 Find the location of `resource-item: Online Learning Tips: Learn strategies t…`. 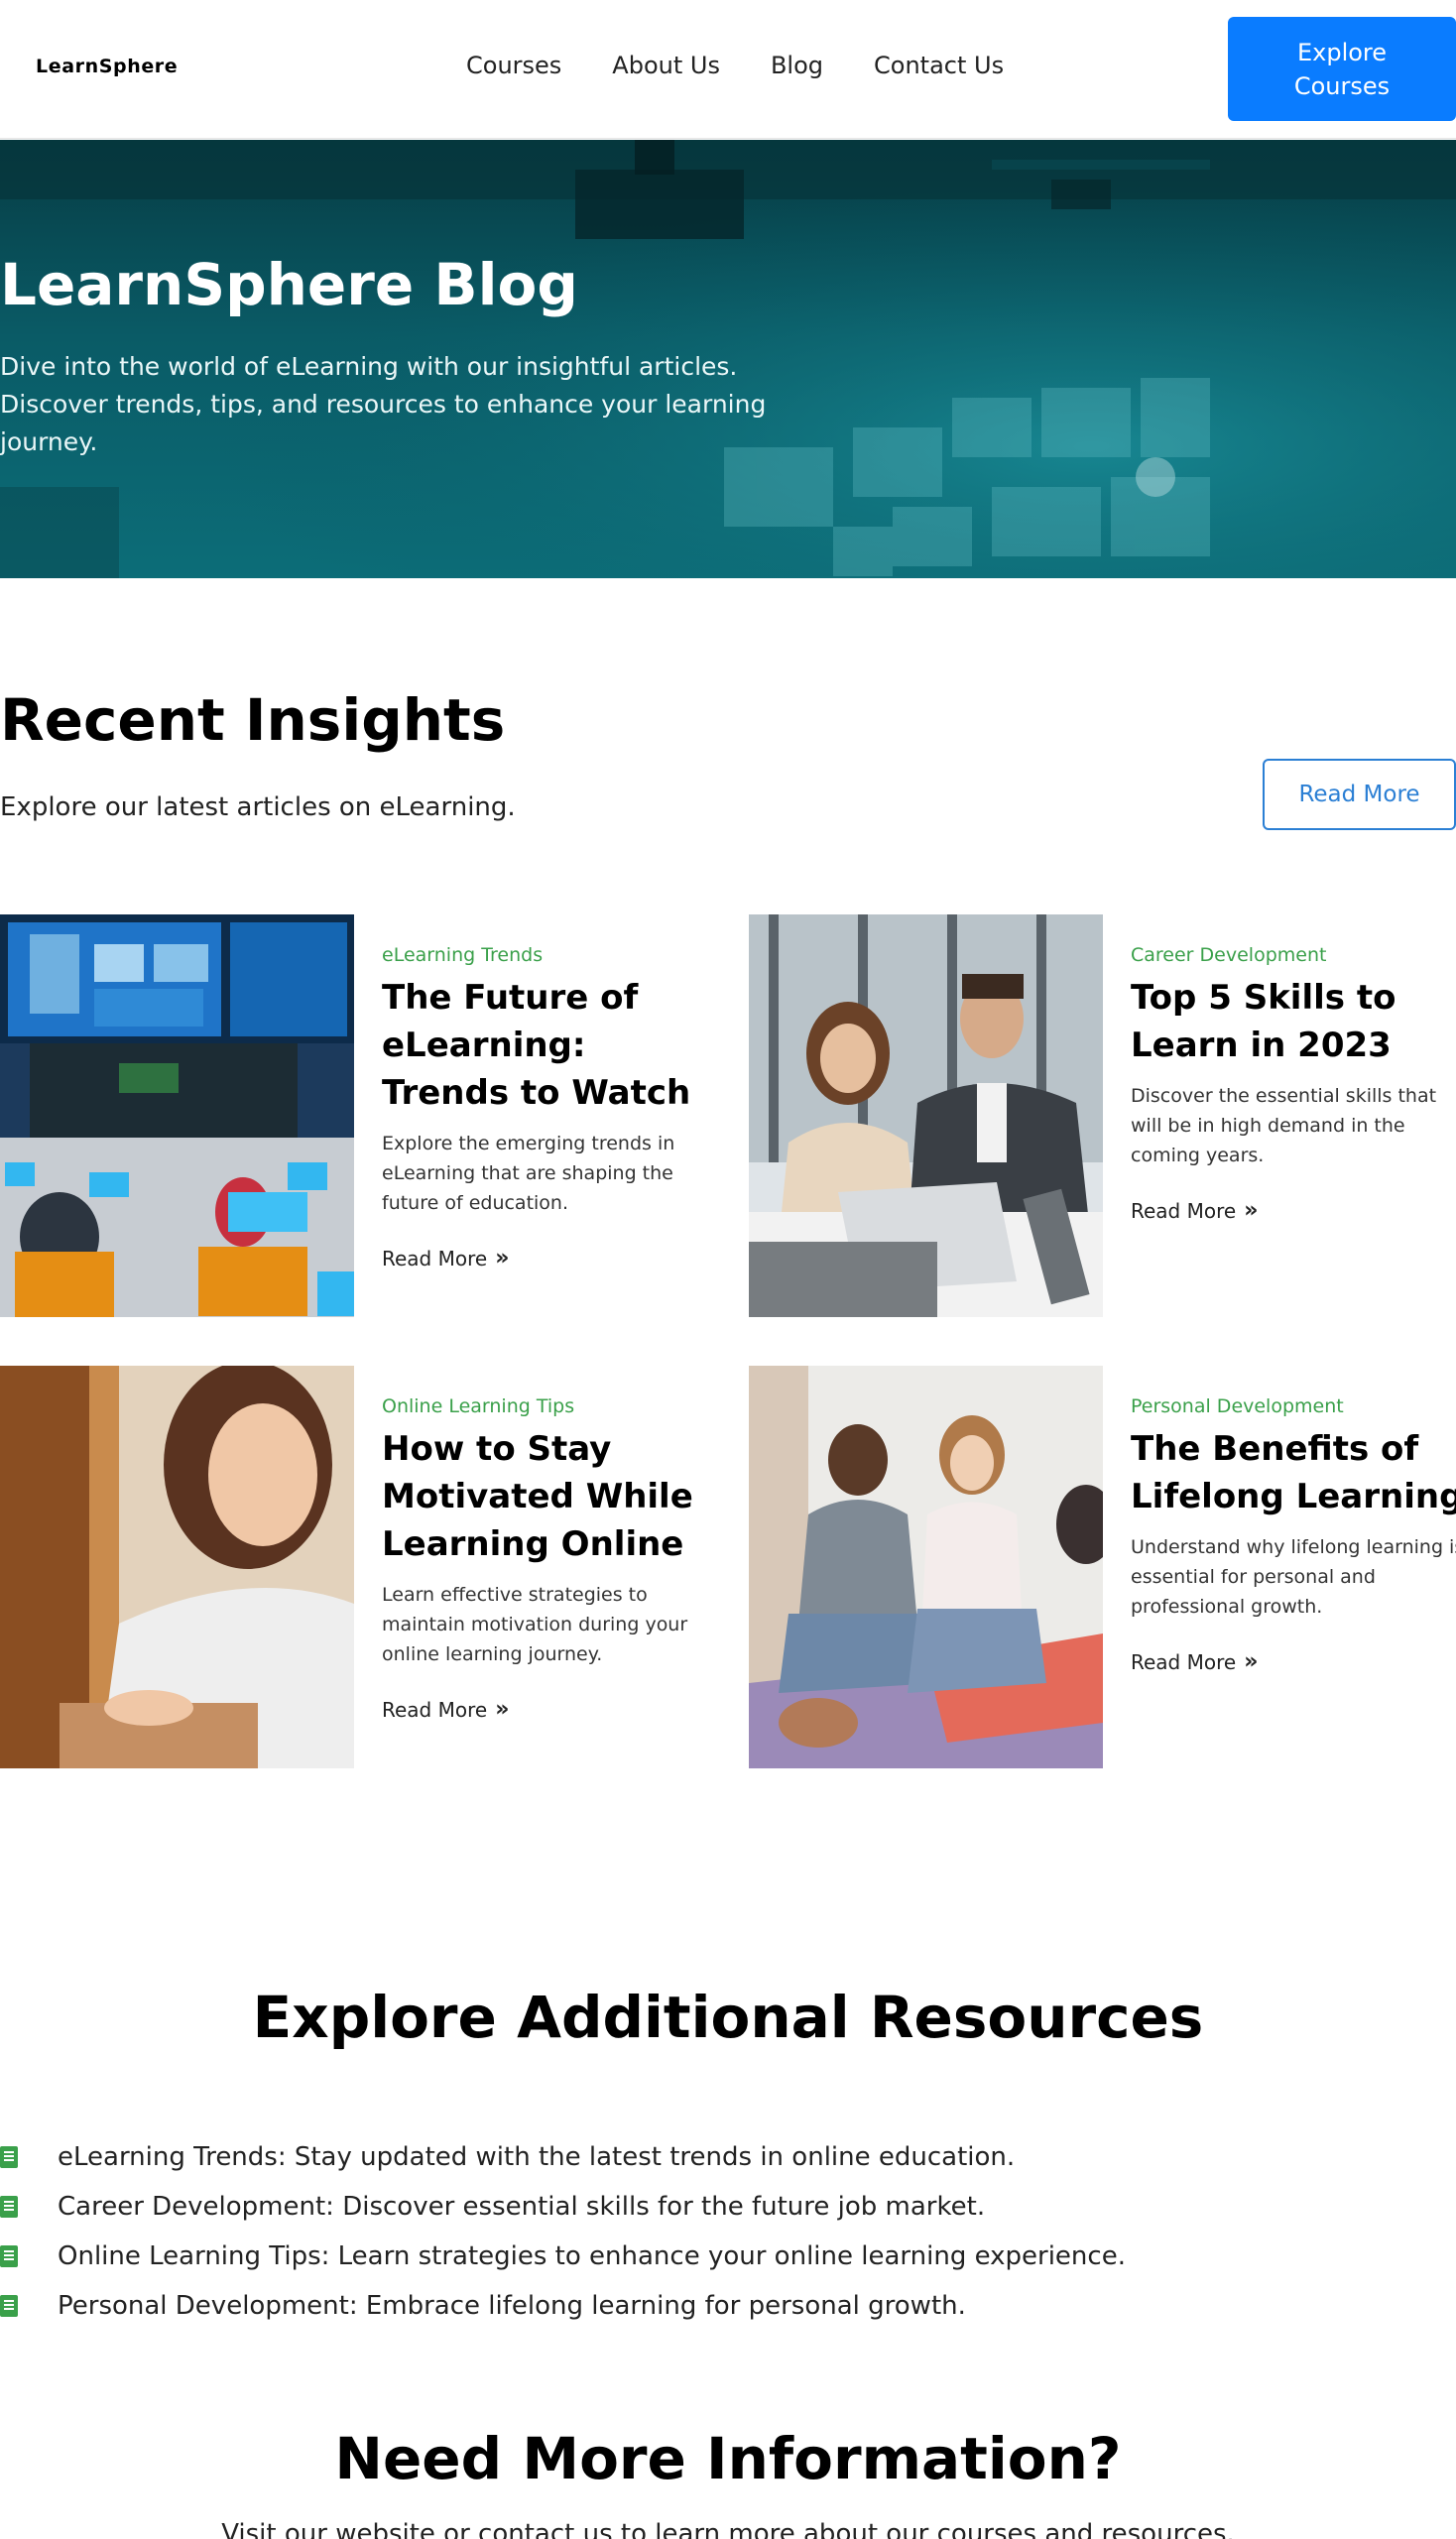

resource-item: Online Learning Tips: Learn strategies t… is located at coordinates (563, 2257).